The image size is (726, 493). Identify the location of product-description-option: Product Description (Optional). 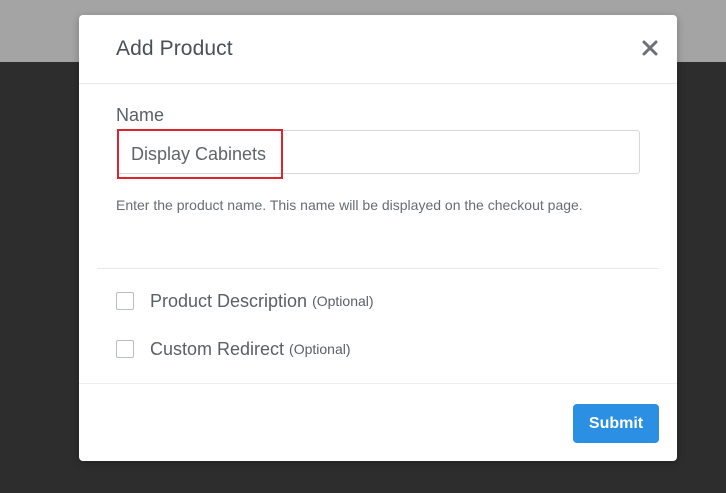
(245, 301).